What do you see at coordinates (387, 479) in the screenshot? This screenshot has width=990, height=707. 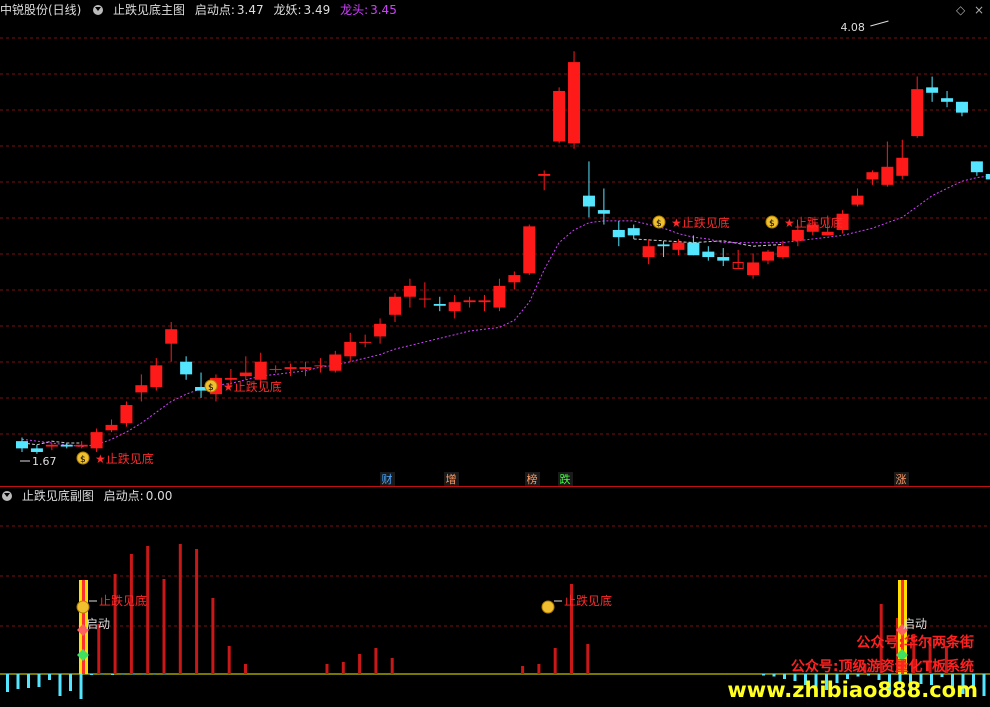 I see `event-tag: 财` at bounding box center [387, 479].